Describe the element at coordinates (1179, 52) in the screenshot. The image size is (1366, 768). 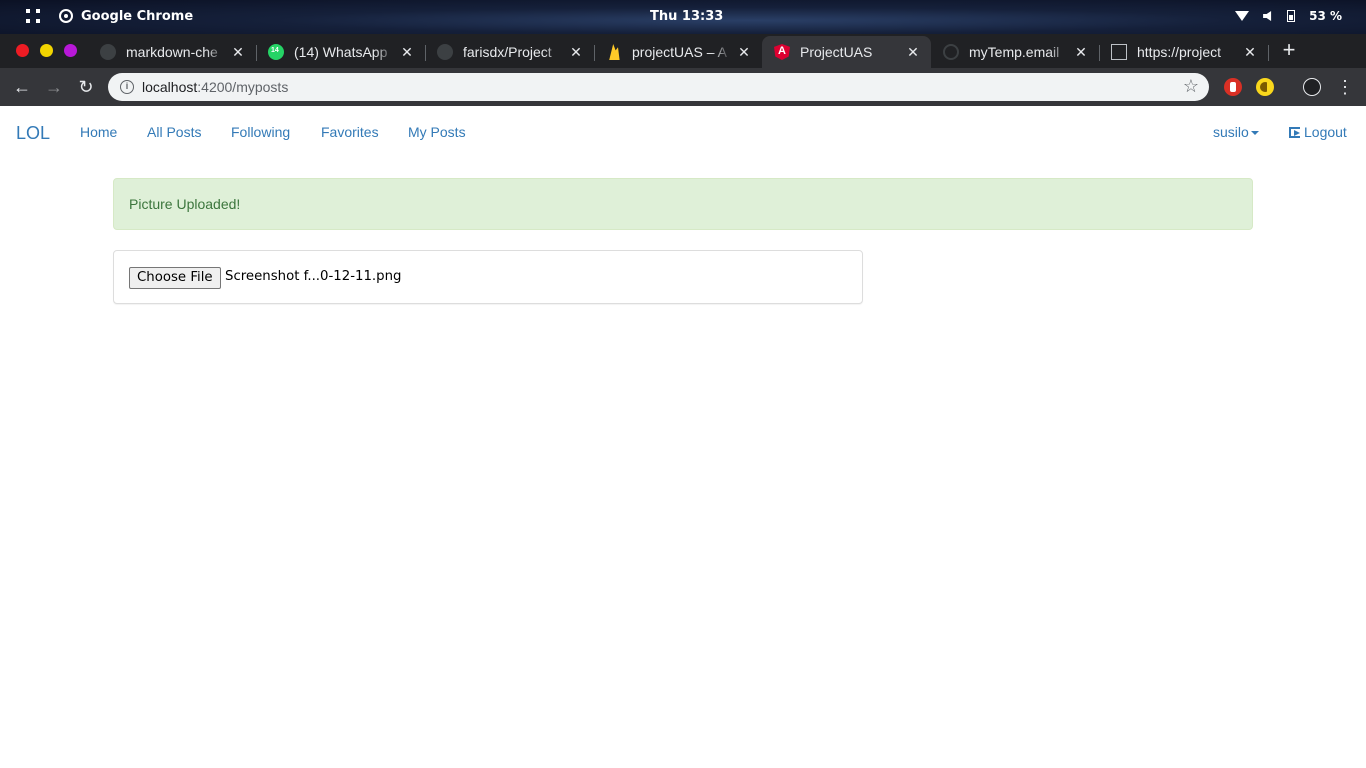
I see `tab-title: https://project` at that location.